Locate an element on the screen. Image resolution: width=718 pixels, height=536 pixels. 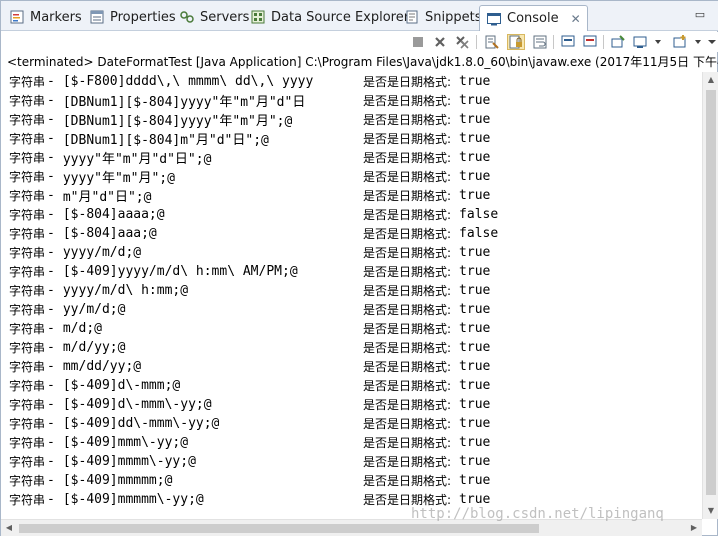
tab-markers: Markers is located at coordinates (45, 17).